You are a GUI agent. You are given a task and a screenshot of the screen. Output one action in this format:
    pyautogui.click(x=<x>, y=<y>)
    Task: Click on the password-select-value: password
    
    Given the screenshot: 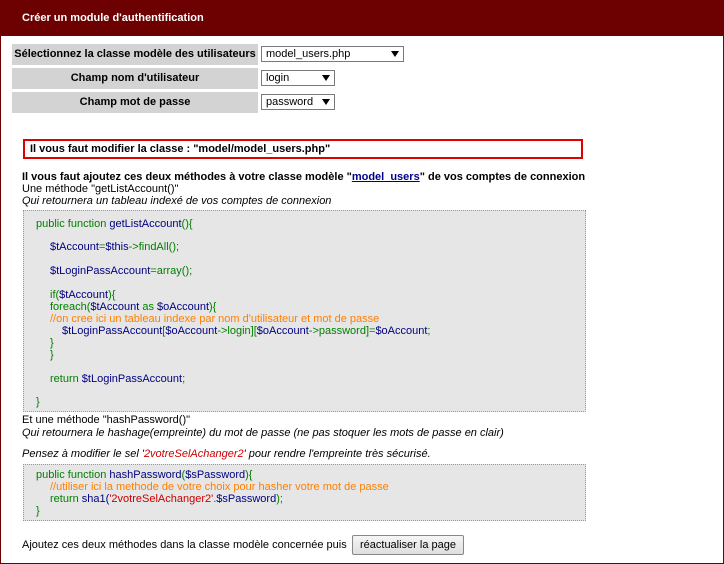 What is the action you would take?
    pyautogui.click(x=290, y=102)
    